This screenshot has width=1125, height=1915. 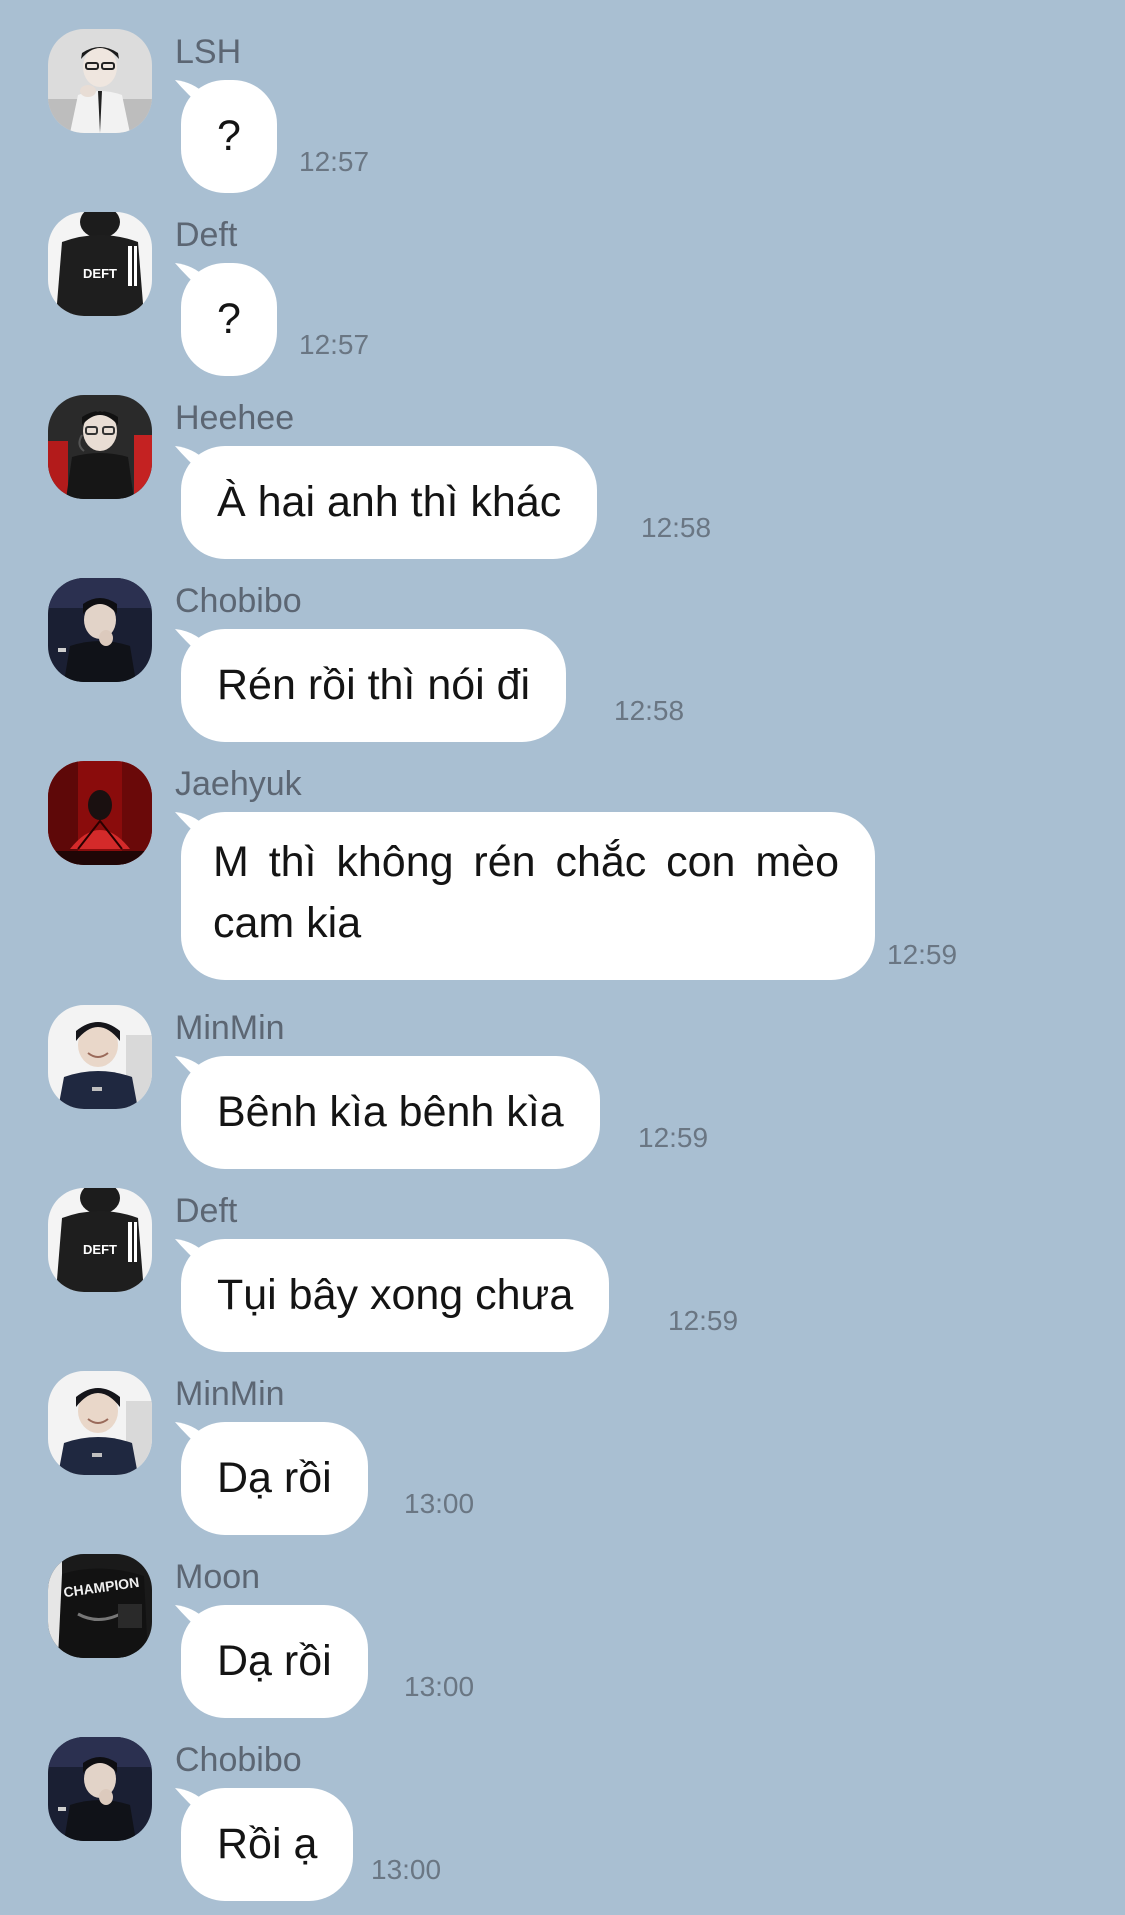 I want to click on avatar-moon: CHAMPION, so click(x=100, y=1606).